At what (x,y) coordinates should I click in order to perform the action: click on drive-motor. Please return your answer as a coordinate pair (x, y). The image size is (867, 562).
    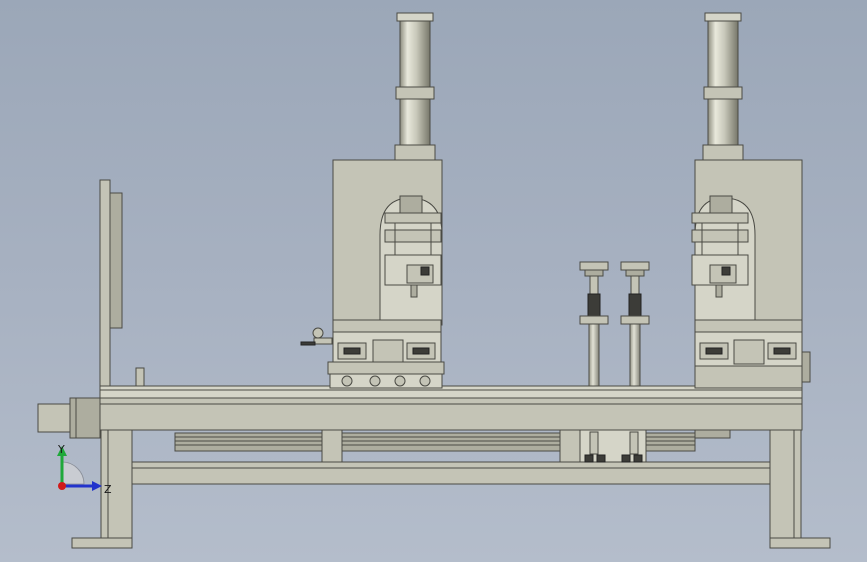
    Looking at the image, I should click on (69, 418).